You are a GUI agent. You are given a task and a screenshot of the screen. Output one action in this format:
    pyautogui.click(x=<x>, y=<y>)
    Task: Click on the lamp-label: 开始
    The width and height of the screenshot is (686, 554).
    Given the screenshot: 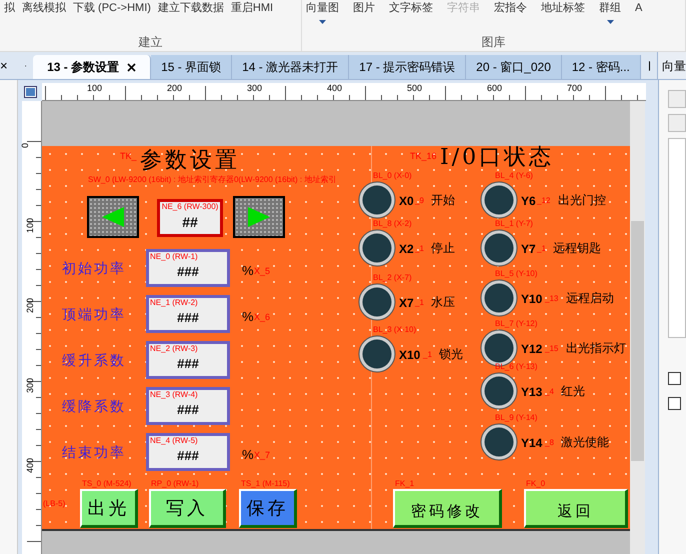 What is the action you would take?
    pyautogui.click(x=443, y=200)
    